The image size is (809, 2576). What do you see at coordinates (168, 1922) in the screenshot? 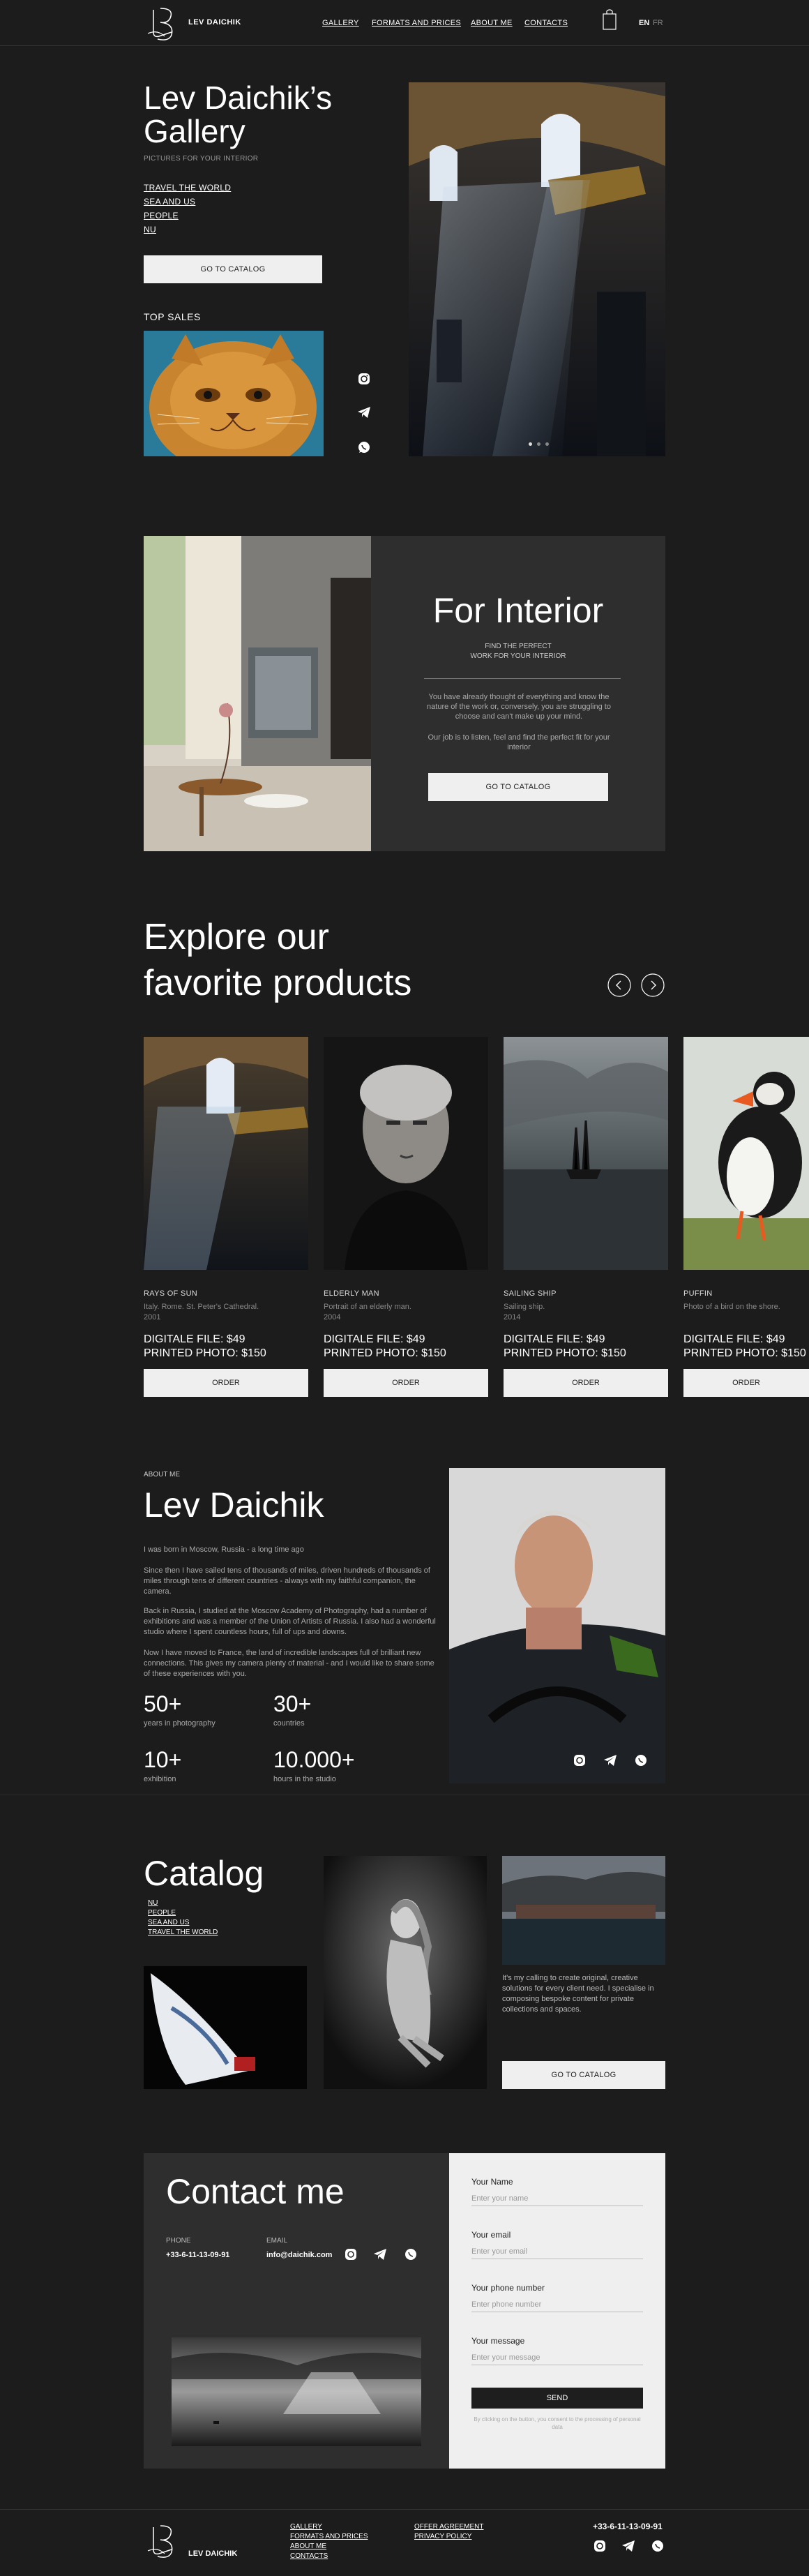
I see `catalog-link-sea: SEA AND US` at bounding box center [168, 1922].